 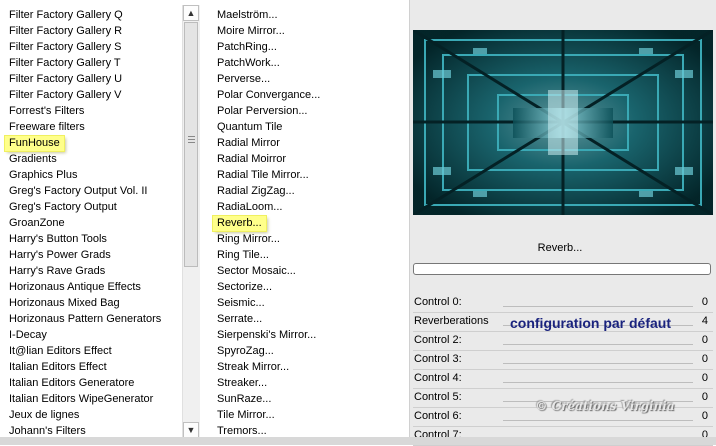 I want to click on category-item: Forrest's Filters, so click(x=84, y=111).